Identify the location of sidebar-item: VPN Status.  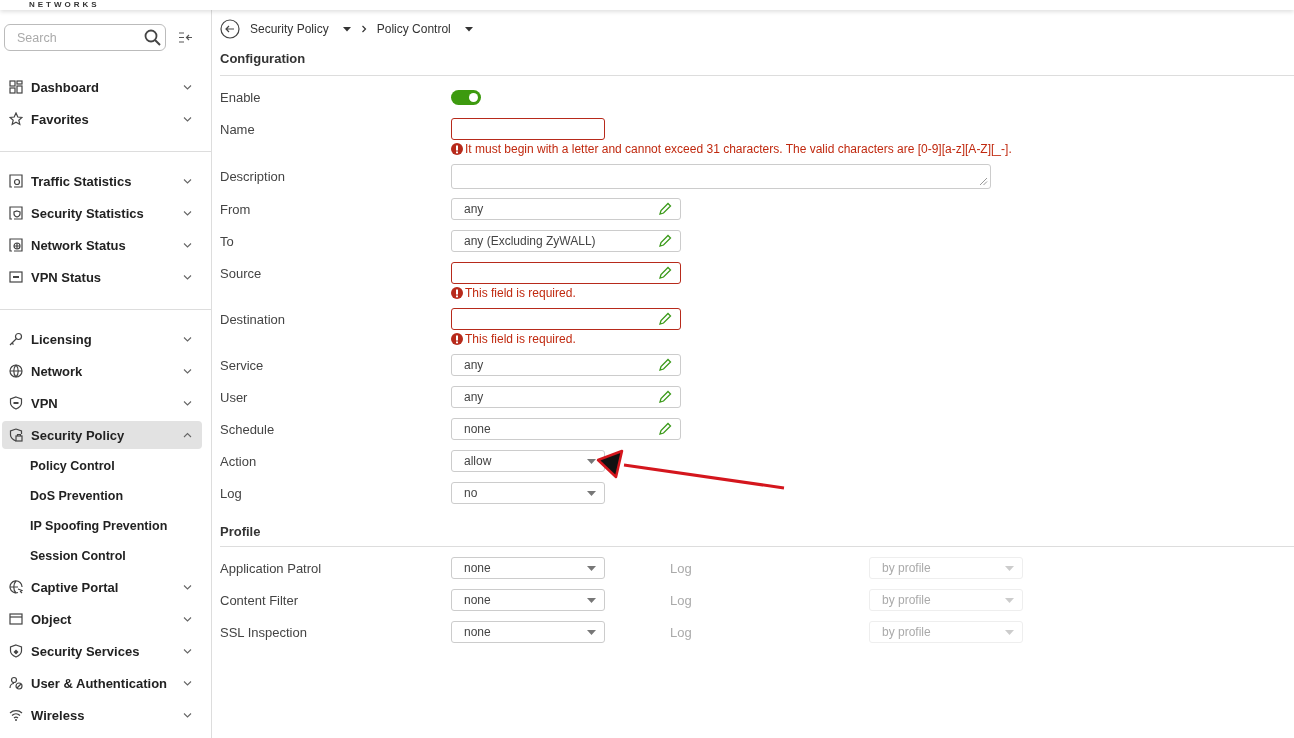
(102, 277).